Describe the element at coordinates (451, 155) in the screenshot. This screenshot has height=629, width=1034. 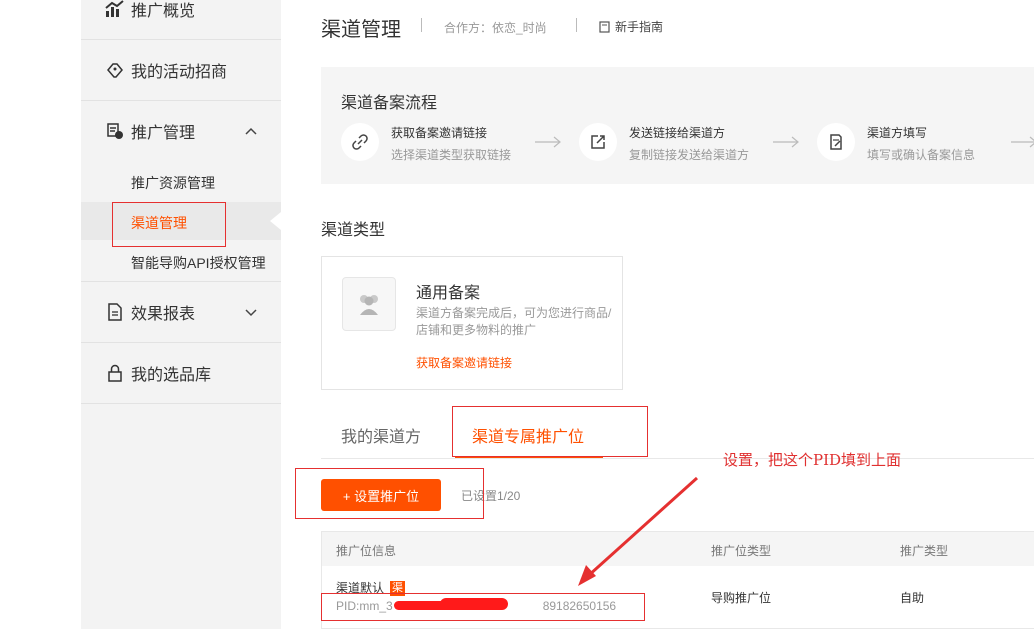
I see `flow-step-desc: 选择渠道类型获取链接` at that location.